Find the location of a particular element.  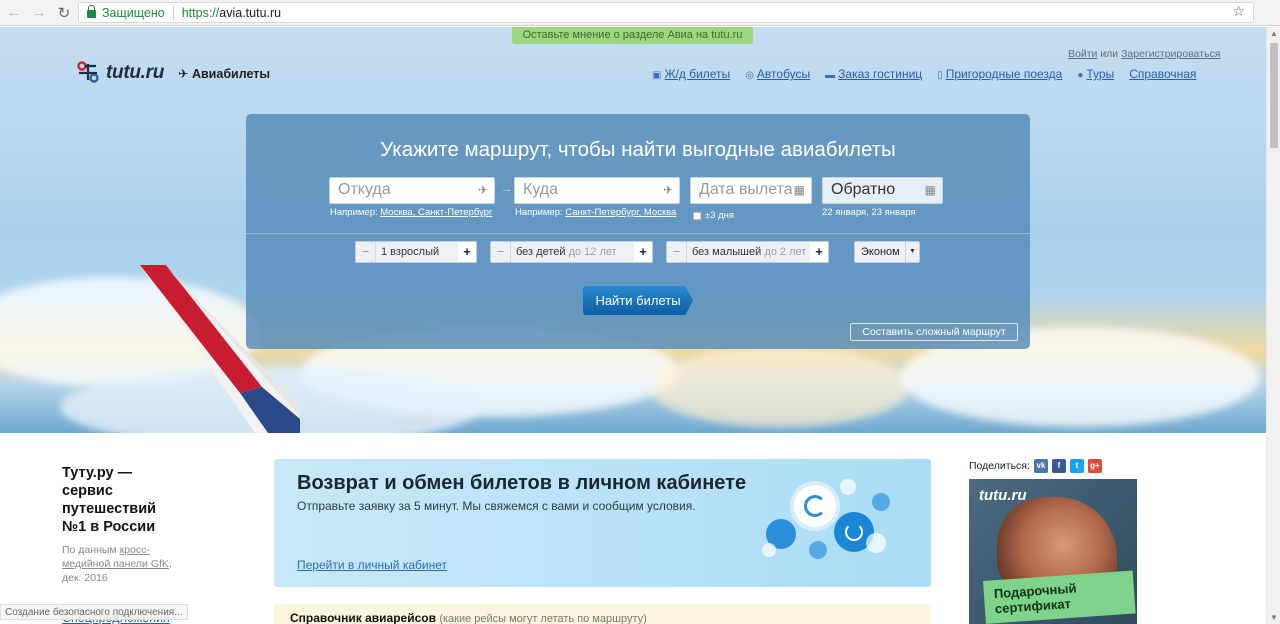

children-value: без детей до 12 лет is located at coordinates (572, 252).